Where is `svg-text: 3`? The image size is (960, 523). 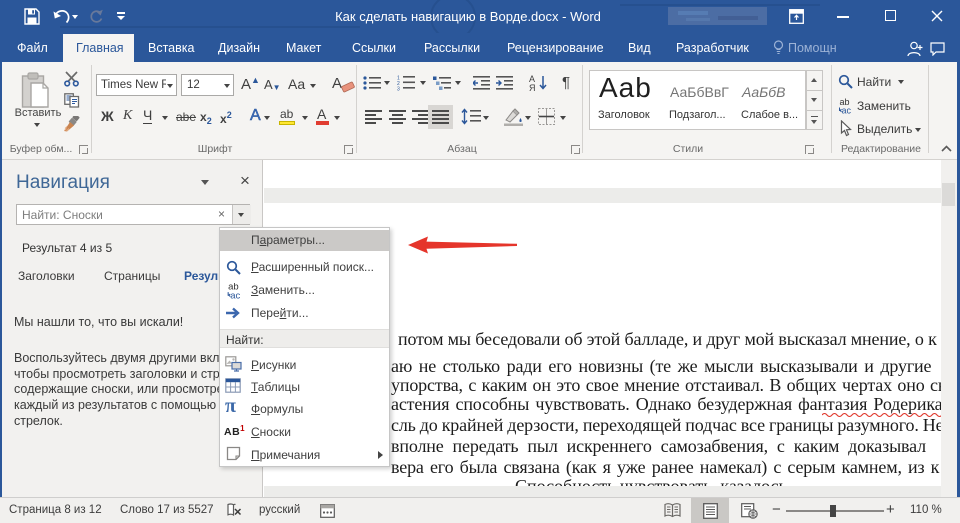
svg-text: 3 is located at coordinates (398, 89).